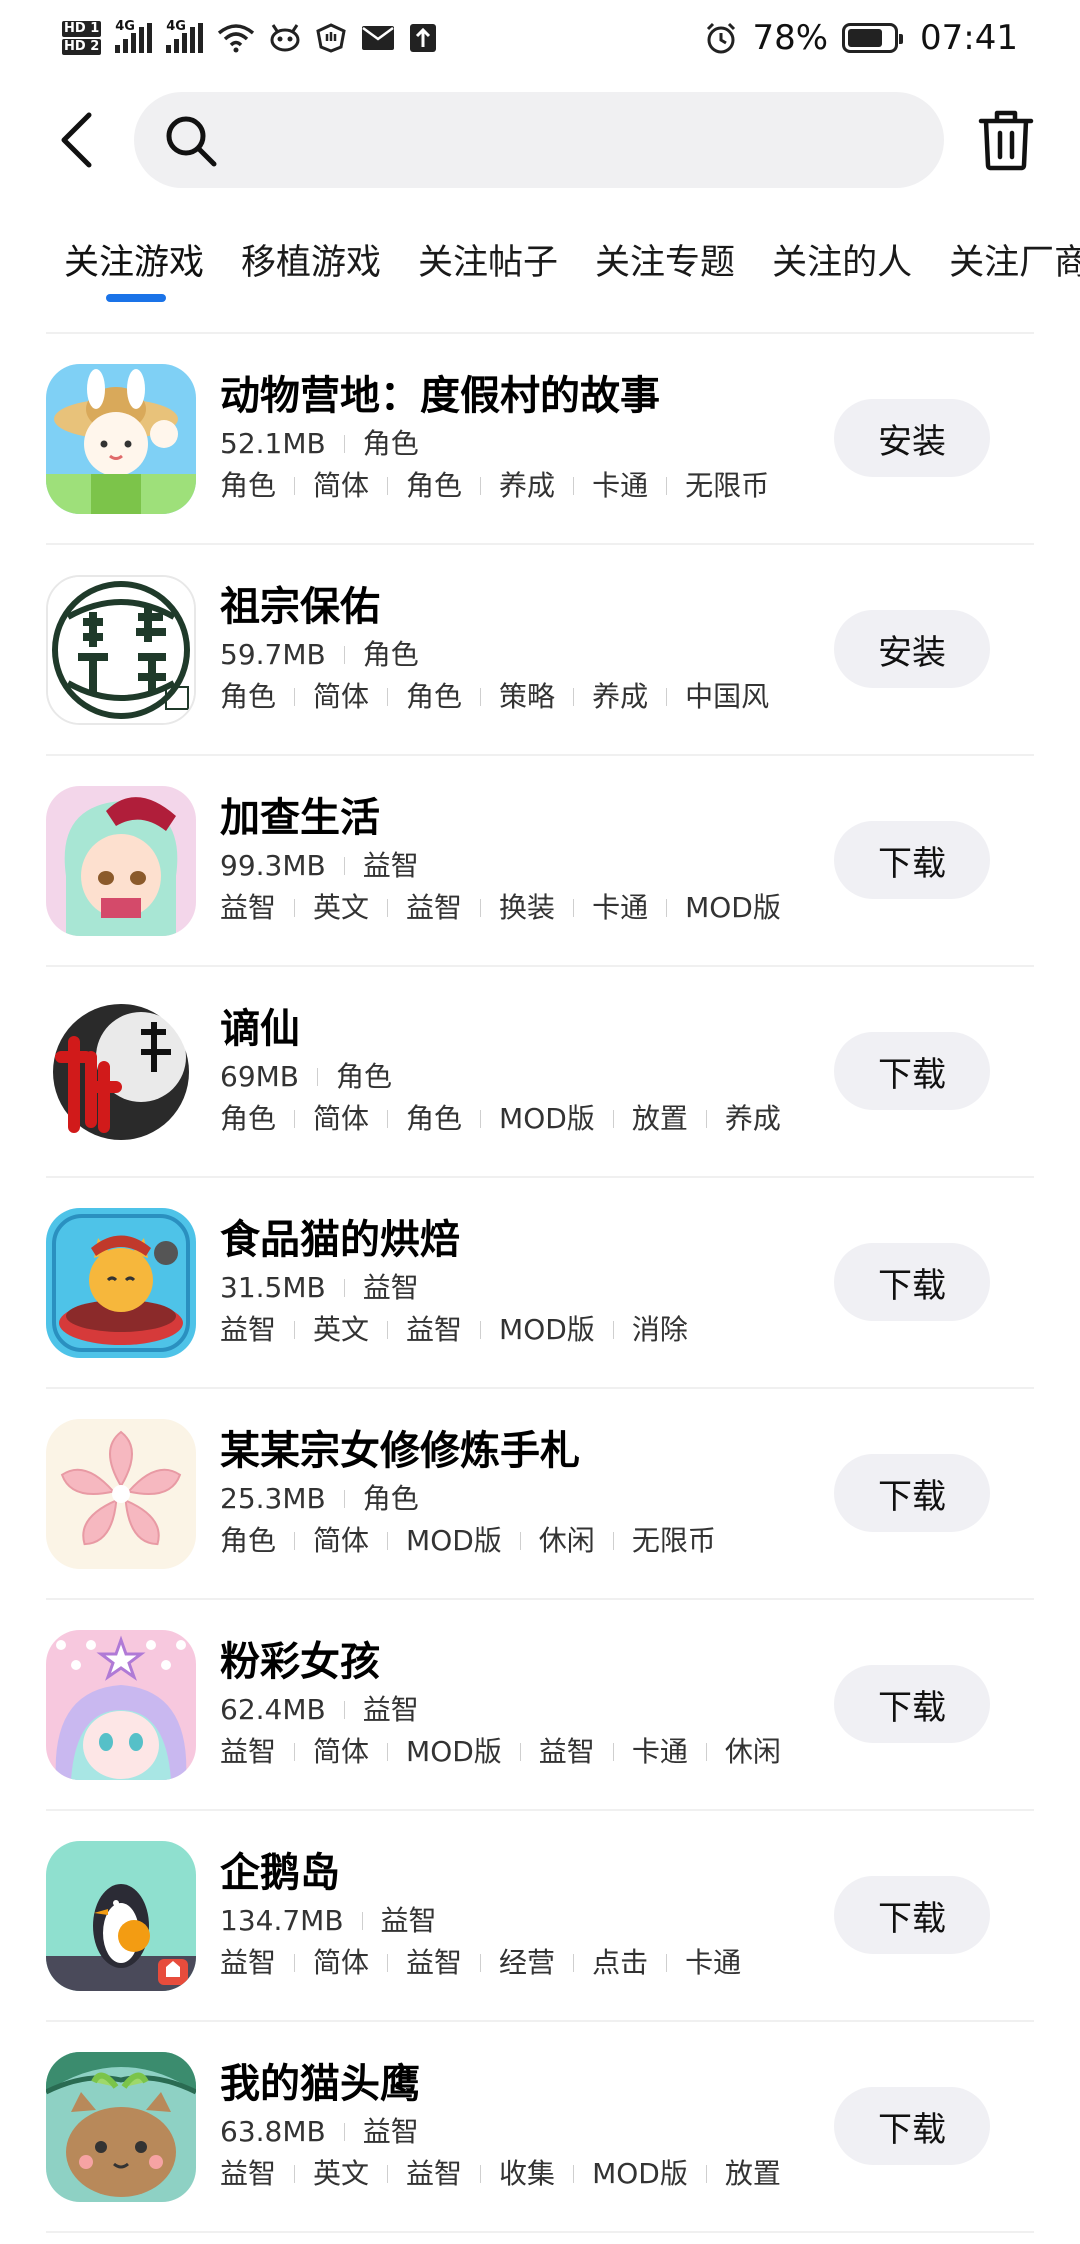 This screenshot has height=2244, width=1080. What do you see at coordinates (121, 2126) in the screenshot?
I see `my-owl-icon` at bounding box center [121, 2126].